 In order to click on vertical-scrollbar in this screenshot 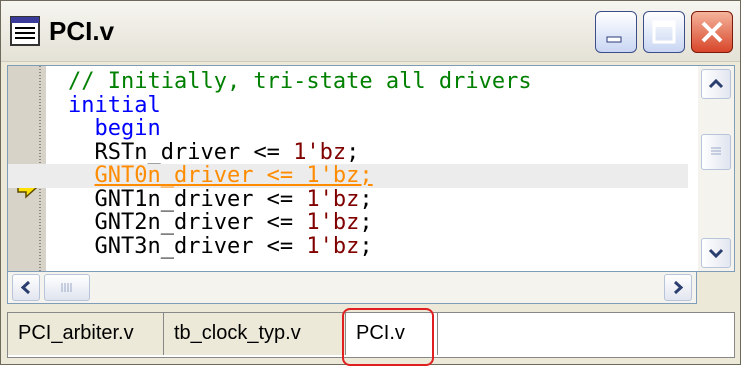, I will do `click(716, 168)`.